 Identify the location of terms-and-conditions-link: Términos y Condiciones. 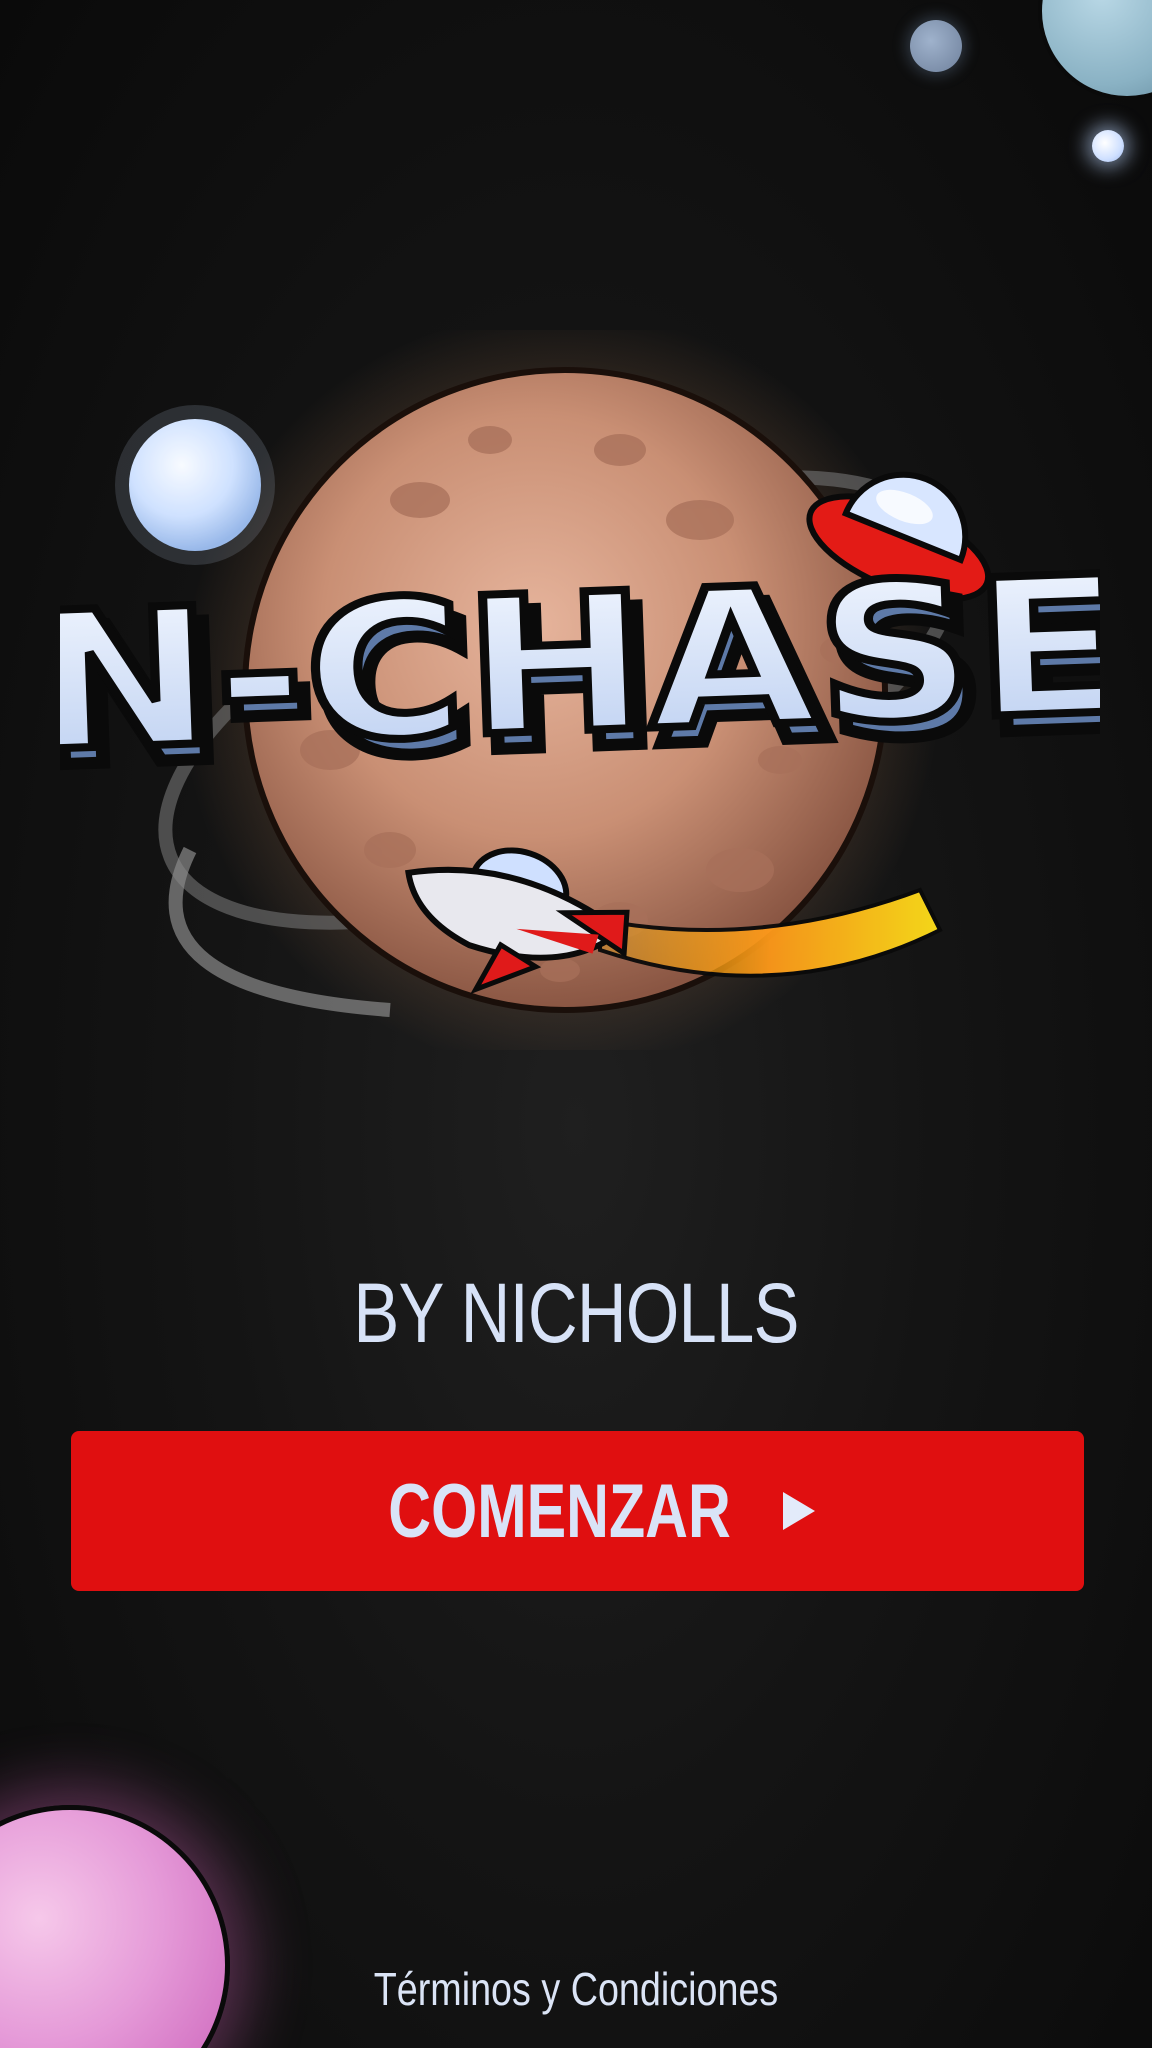
(576, 1989).